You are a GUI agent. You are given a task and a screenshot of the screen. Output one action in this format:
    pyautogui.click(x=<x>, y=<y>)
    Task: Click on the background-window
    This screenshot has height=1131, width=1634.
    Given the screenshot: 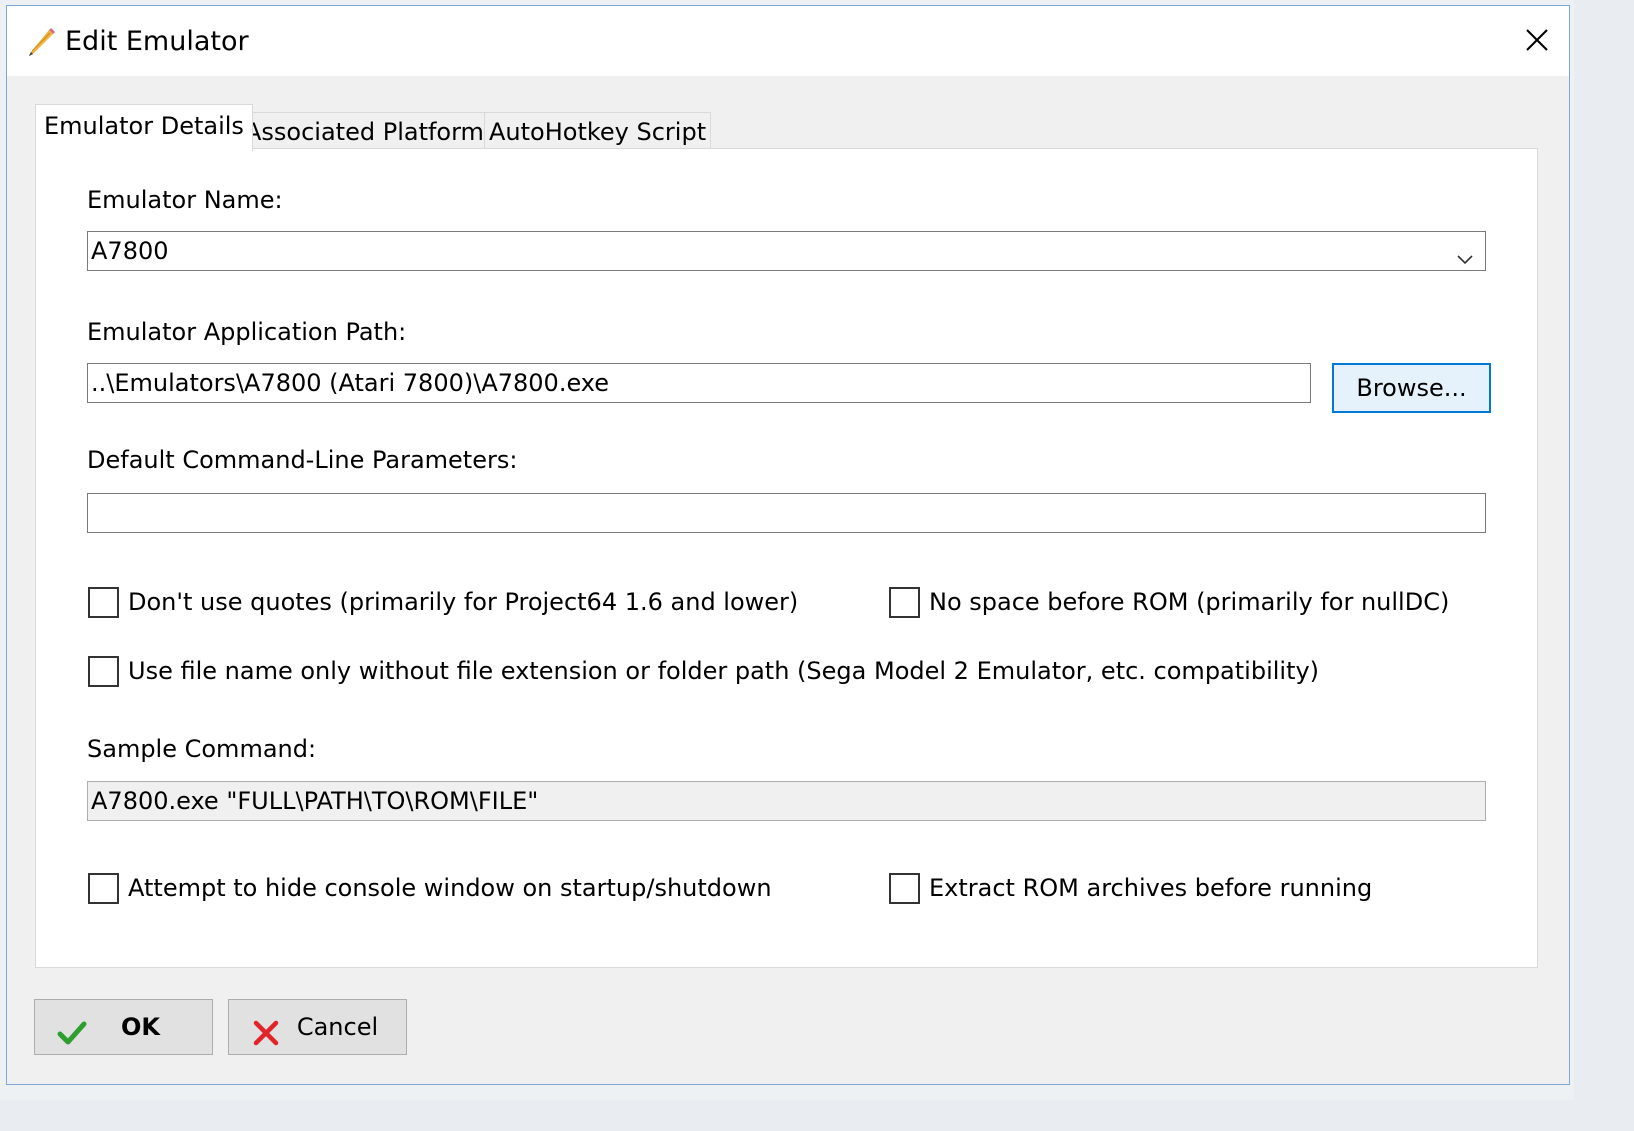 What is the action you would take?
    pyautogui.click(x=1604, y=565)
    